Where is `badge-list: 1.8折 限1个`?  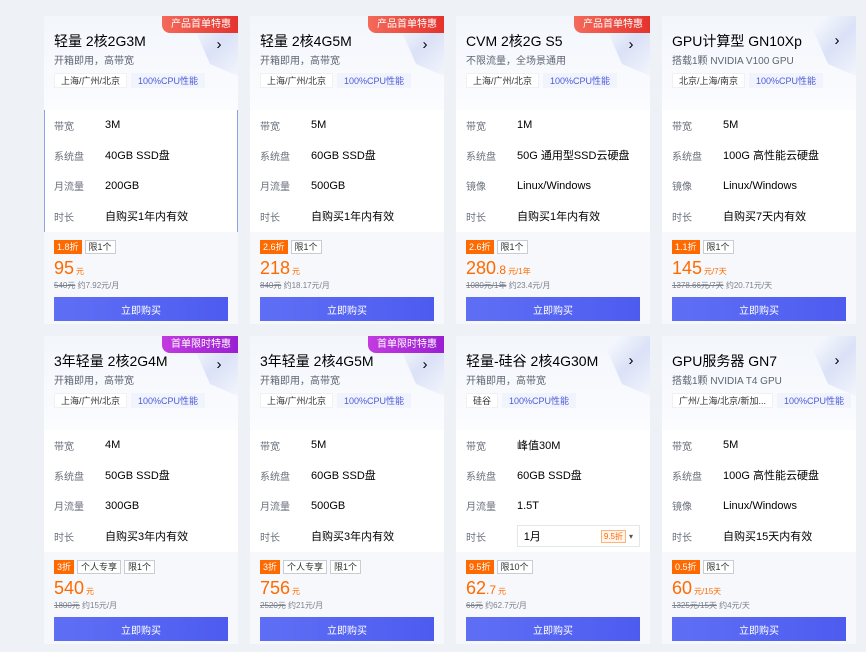
badge-list: 1.8折 限1个 is located at coordinates (141, 247).